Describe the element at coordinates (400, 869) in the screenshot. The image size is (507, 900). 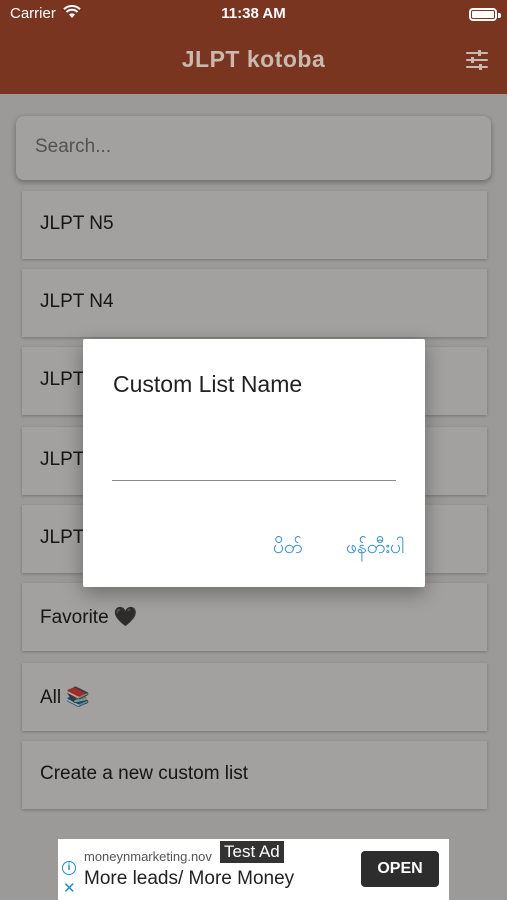
I see `ad-open-button: OPEN` at that location.